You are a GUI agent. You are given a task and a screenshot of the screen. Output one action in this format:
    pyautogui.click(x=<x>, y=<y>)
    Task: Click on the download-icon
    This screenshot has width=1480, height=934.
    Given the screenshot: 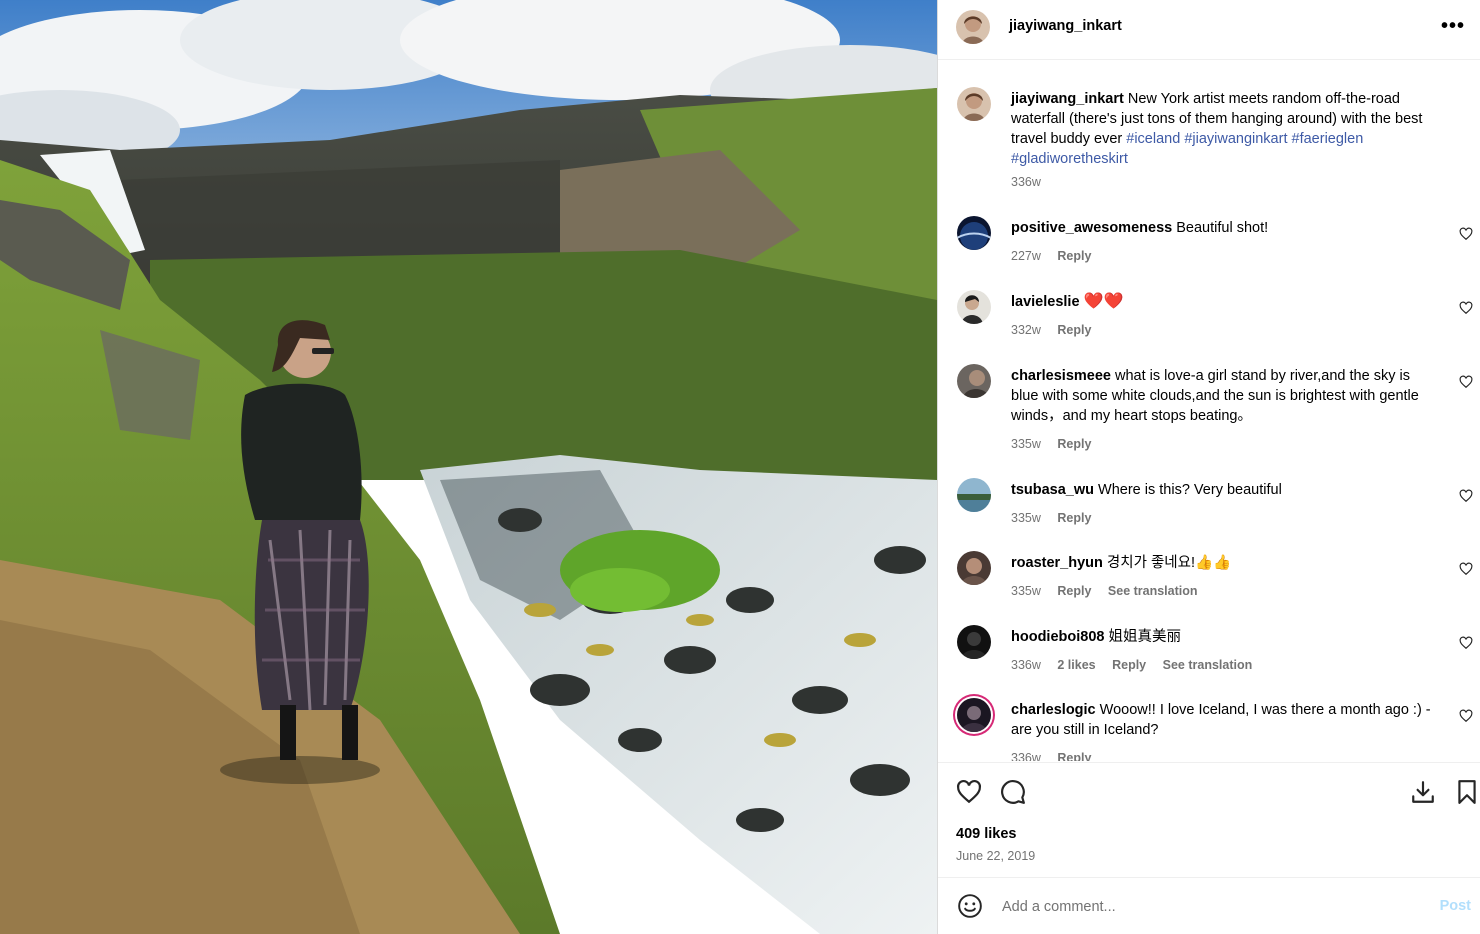 What is the action you would take?
    pyautogui.click(x=1423, y=792)
    